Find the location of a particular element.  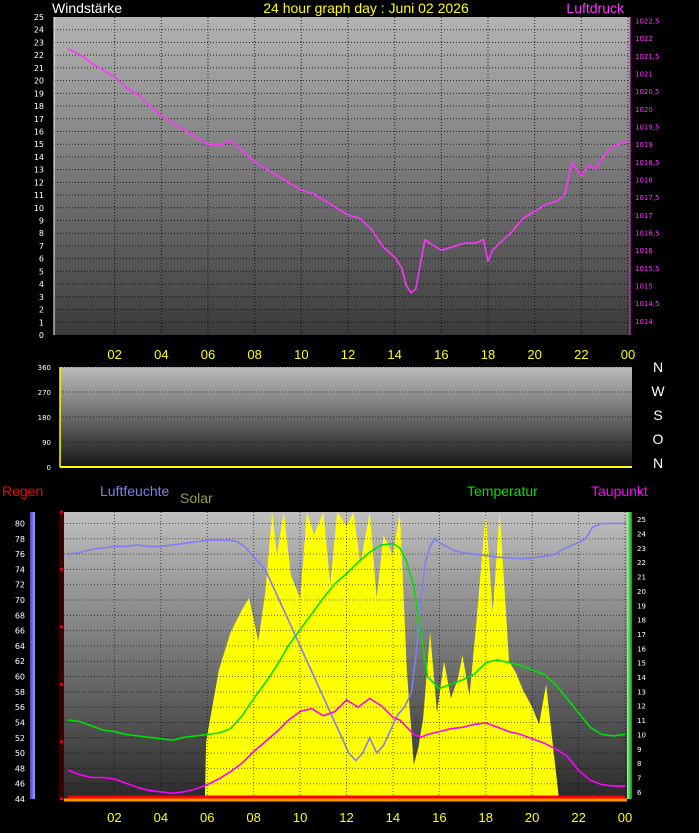

direction-tick-label: 90 is located at coordinates (46, 443).